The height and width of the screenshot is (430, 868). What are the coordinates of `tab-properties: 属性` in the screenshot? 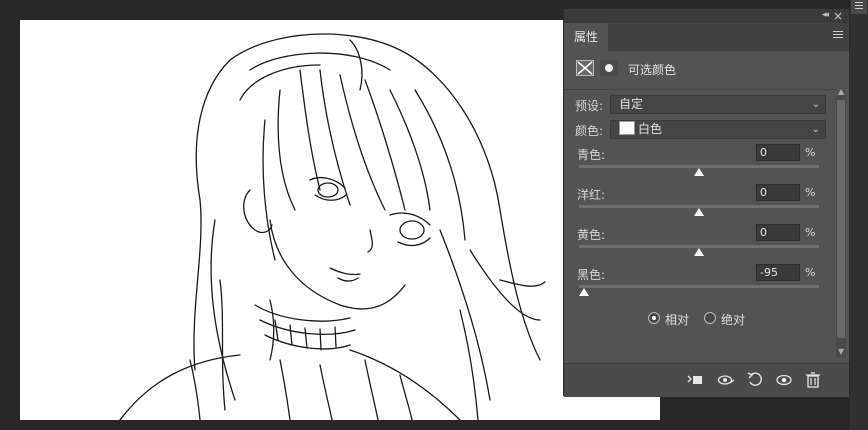 It's located at (586, 37).